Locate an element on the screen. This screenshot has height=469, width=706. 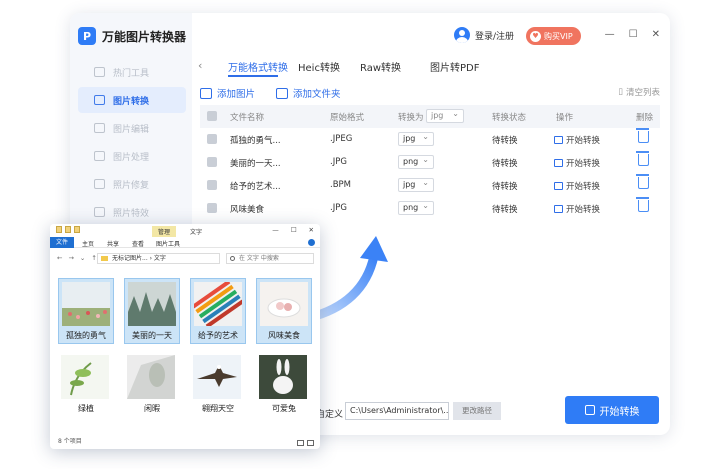
help-icon is located at coordinates (311, 242).